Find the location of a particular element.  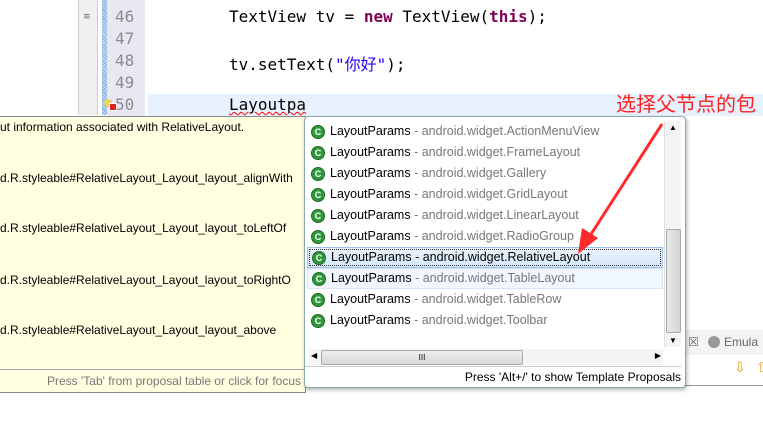

code-line-46: TextView tv = new TextView(this); is located at coordinates (388, 16).